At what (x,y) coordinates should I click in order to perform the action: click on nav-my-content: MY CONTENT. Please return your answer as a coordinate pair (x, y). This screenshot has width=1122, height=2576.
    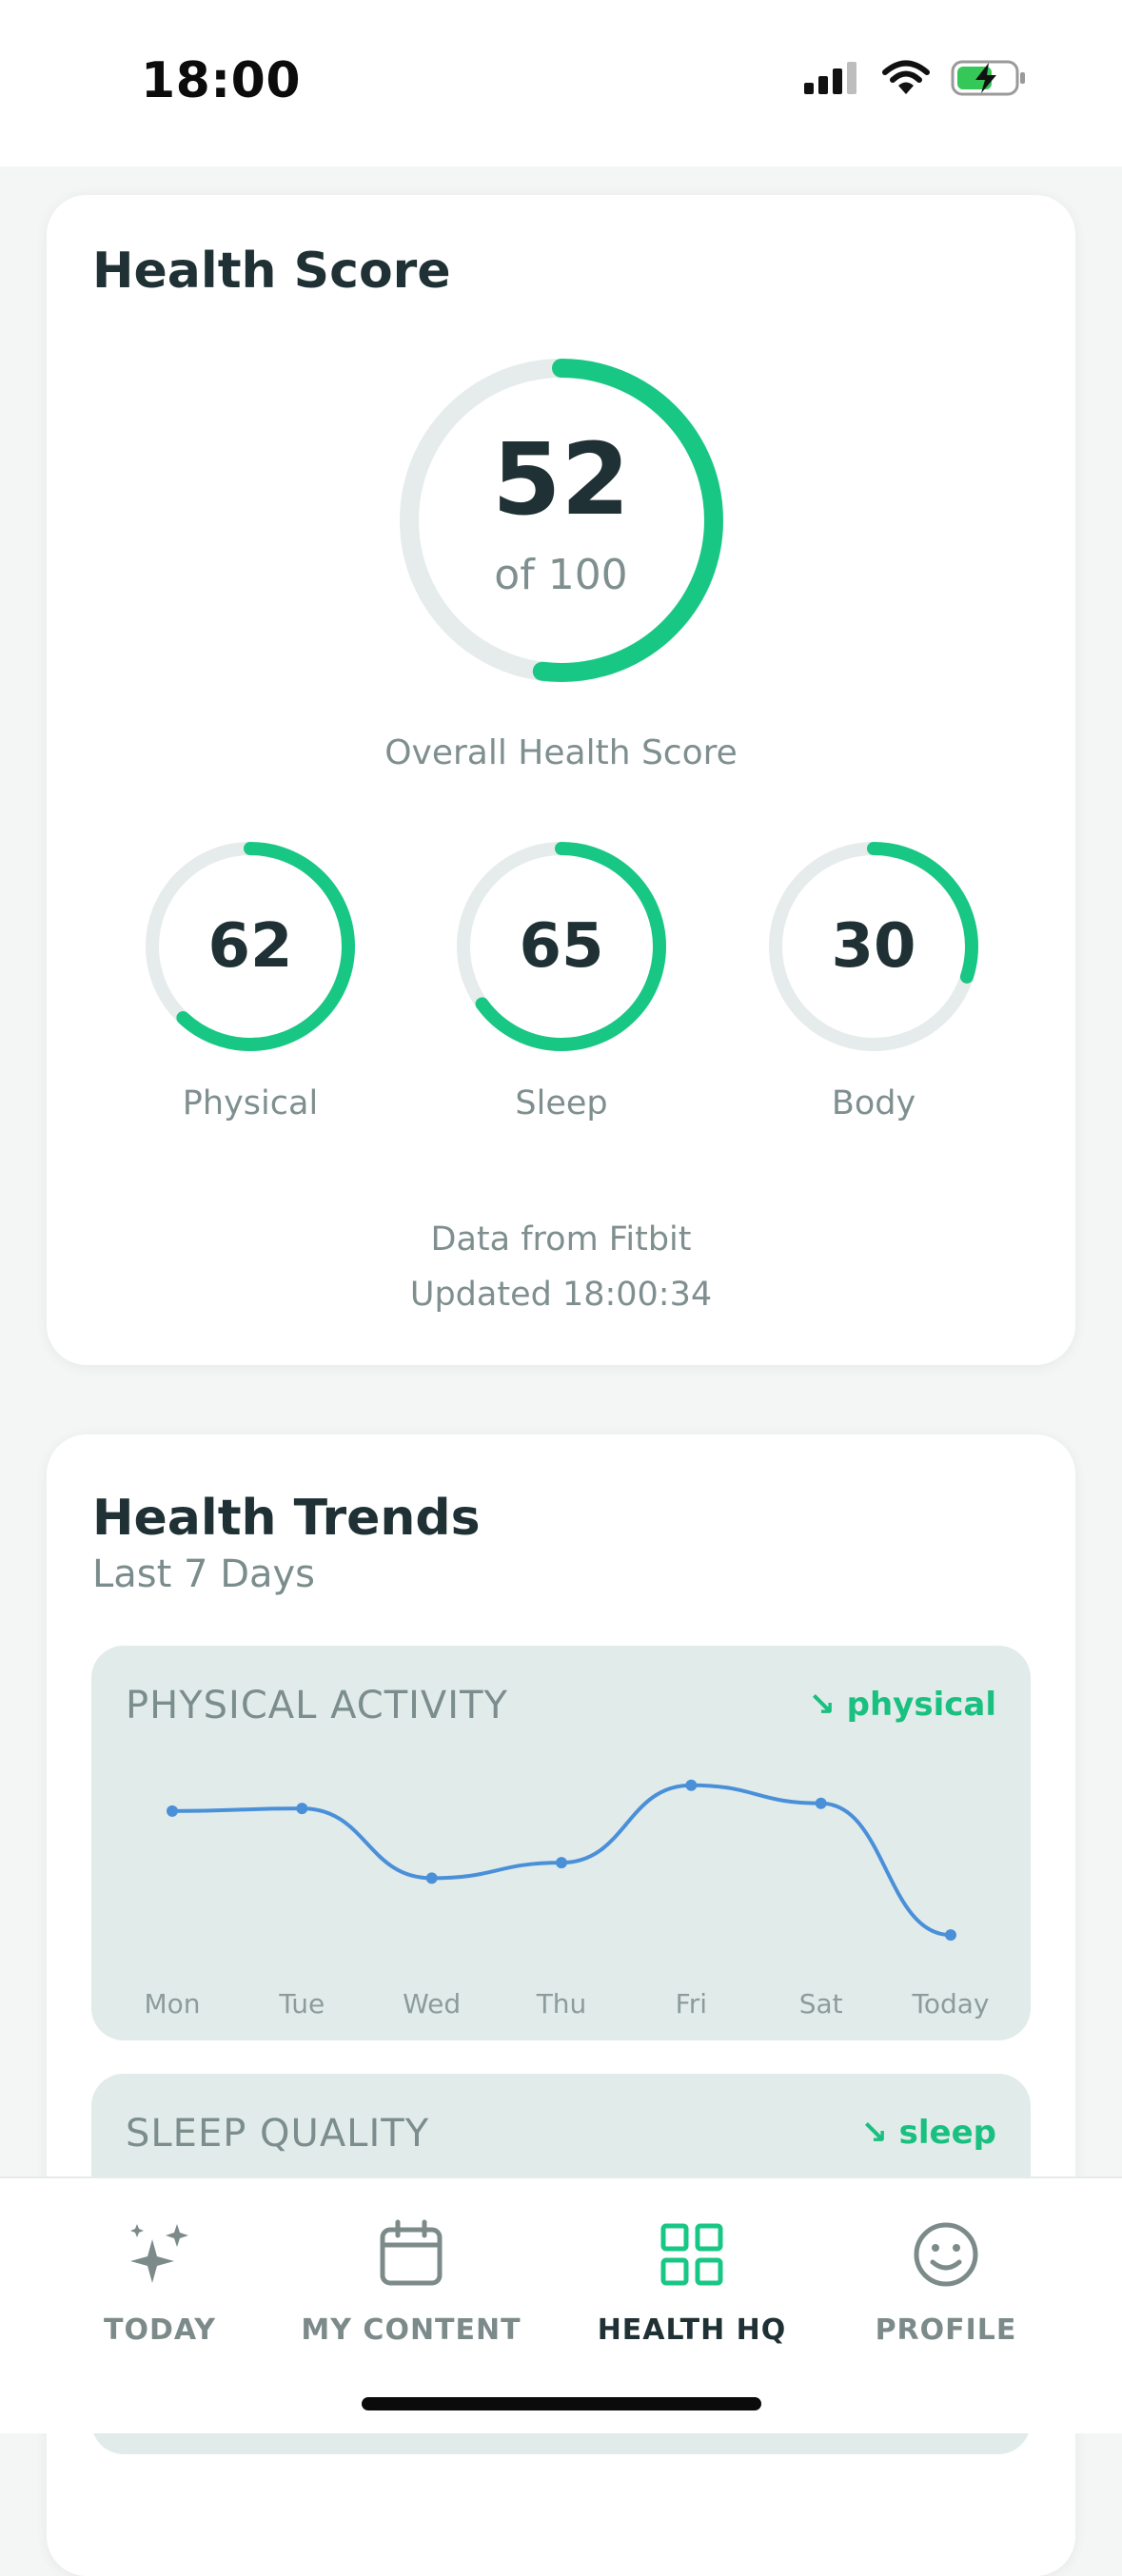
    Looking at the image, I should click on (411, 2281).